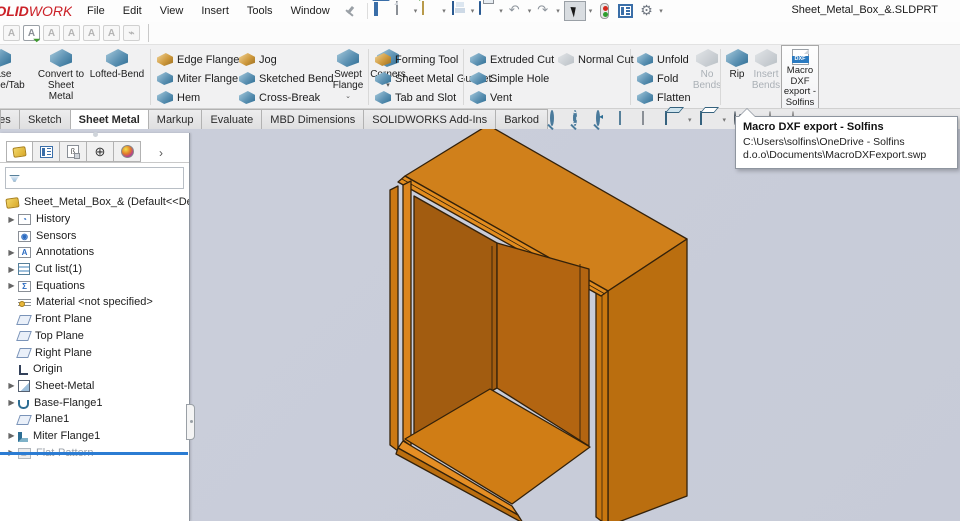 The image size is (960, 521). I want to click on zoom-to-fit-icon, so click(558, 119).